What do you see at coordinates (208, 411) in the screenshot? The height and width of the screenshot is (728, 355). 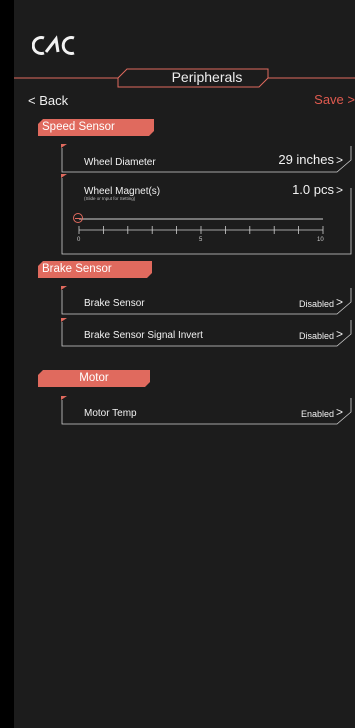 I see `motor-temp-row: Motor Temp Enabled >` at bounding box center [208, 411].